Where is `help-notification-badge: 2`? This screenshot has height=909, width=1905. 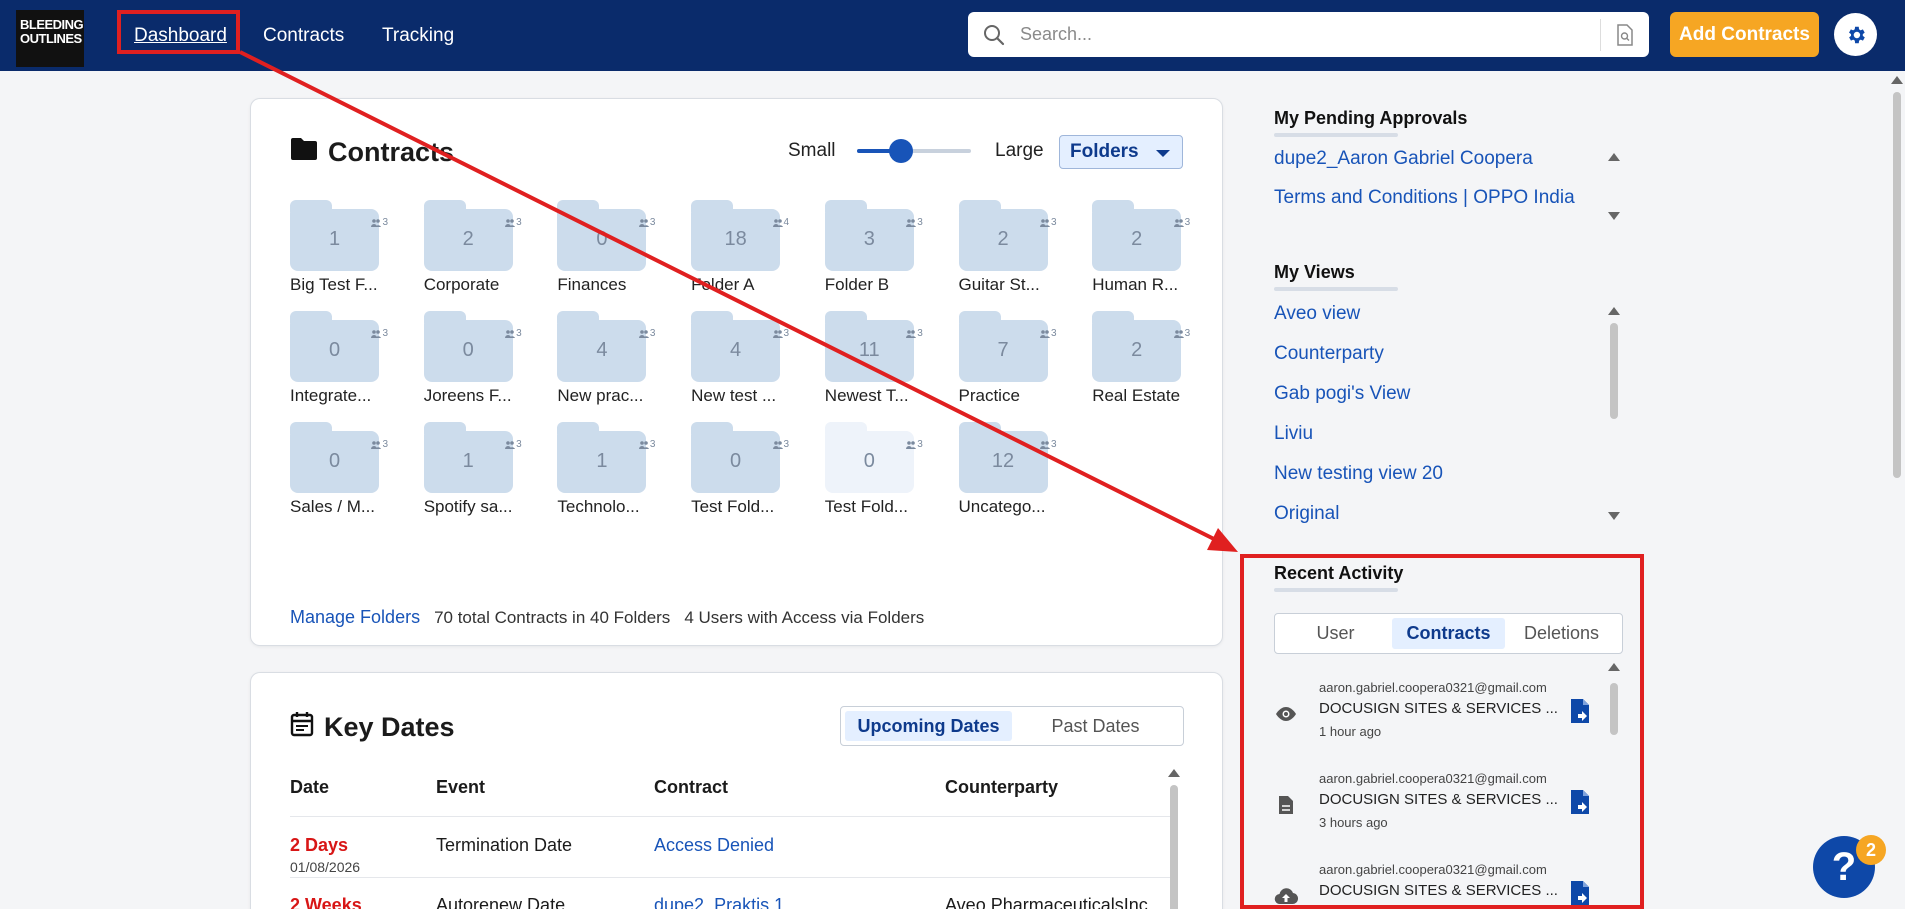
help-notification-badge: 2 is located at coordinates (1871, 850).